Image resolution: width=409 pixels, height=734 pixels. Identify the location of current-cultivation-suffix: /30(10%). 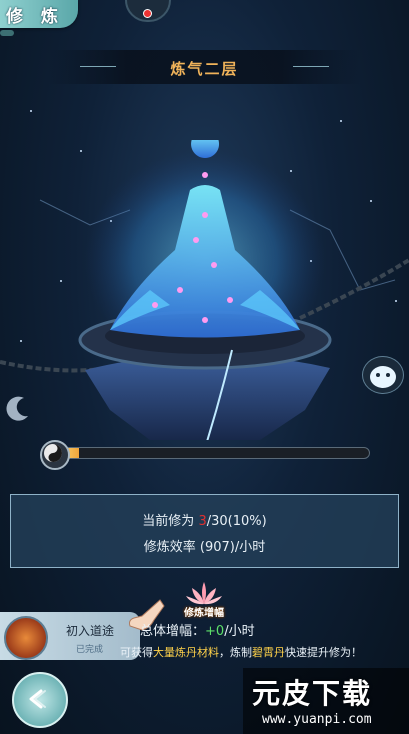
(236, 521).